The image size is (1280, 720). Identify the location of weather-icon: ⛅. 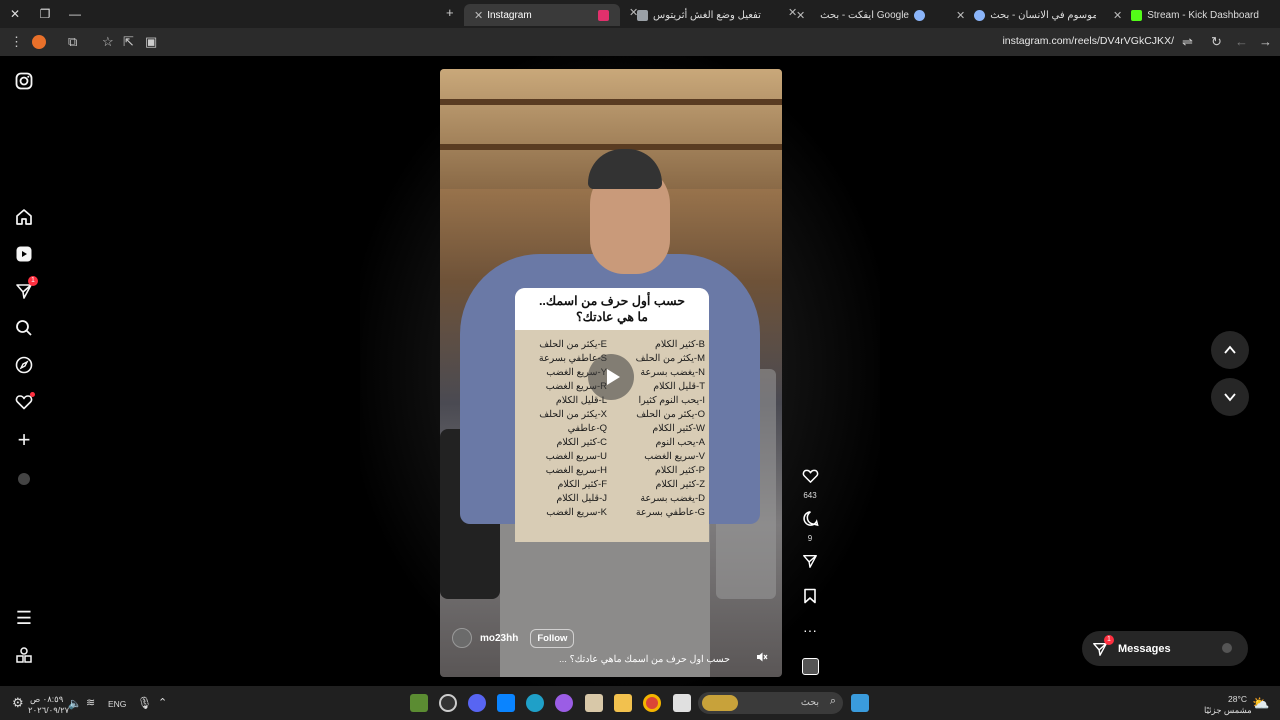
(1260, 703).